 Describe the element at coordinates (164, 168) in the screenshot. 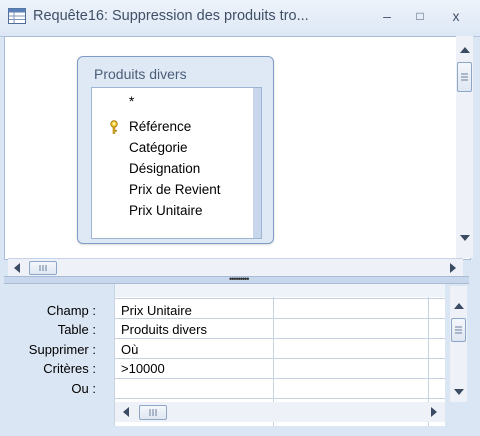

I see `field-item: Désignation` at that location.